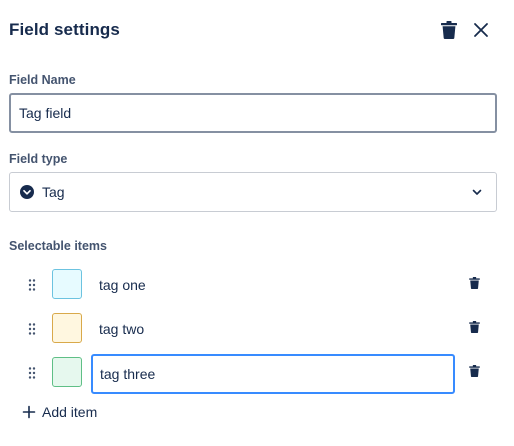  What do you see at coordinates (128, 374) in the screenshot?
I see `item-label-value: tag three` at bounding box center [128, 374].